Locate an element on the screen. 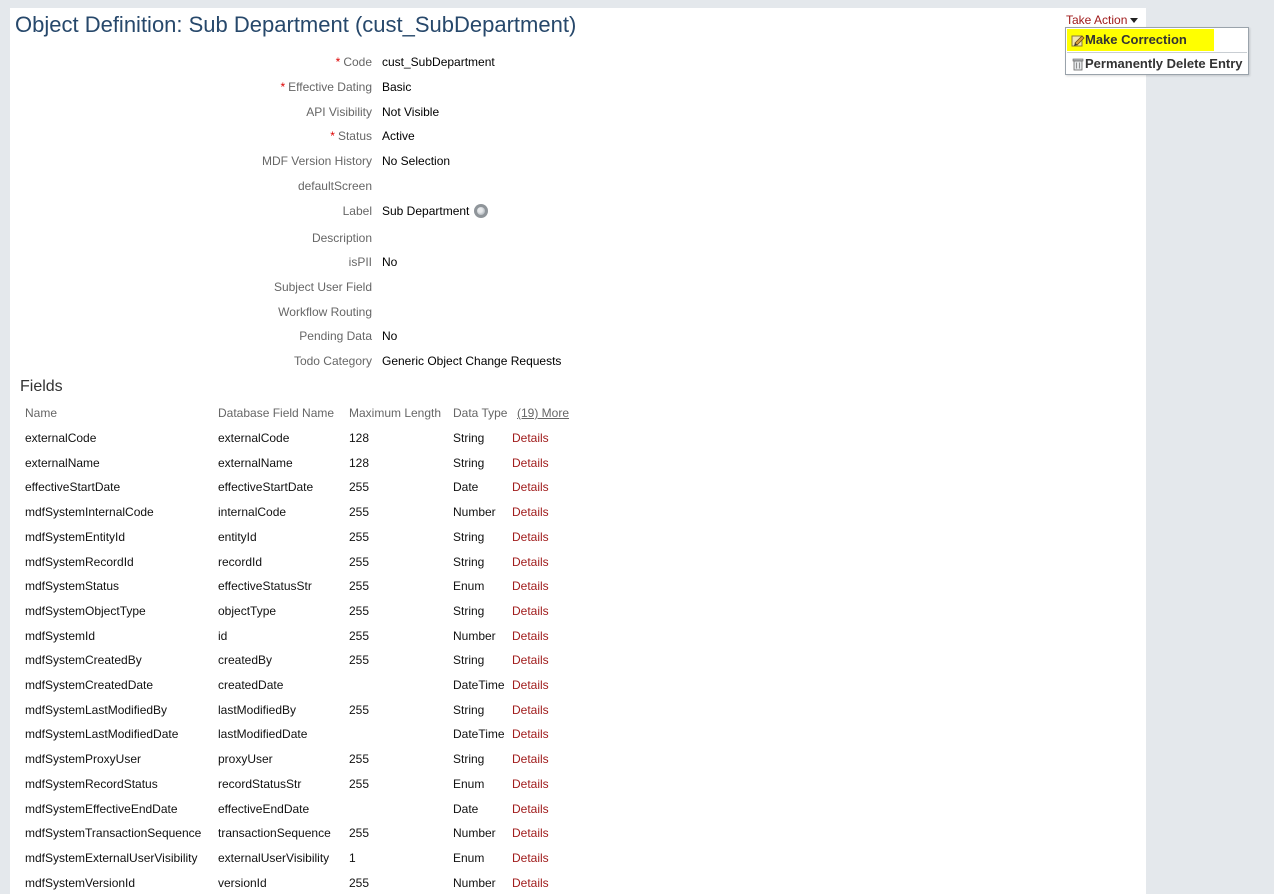 This screenshot has height=894, width=1274. globe-icon is located at coordinates (481, 210).